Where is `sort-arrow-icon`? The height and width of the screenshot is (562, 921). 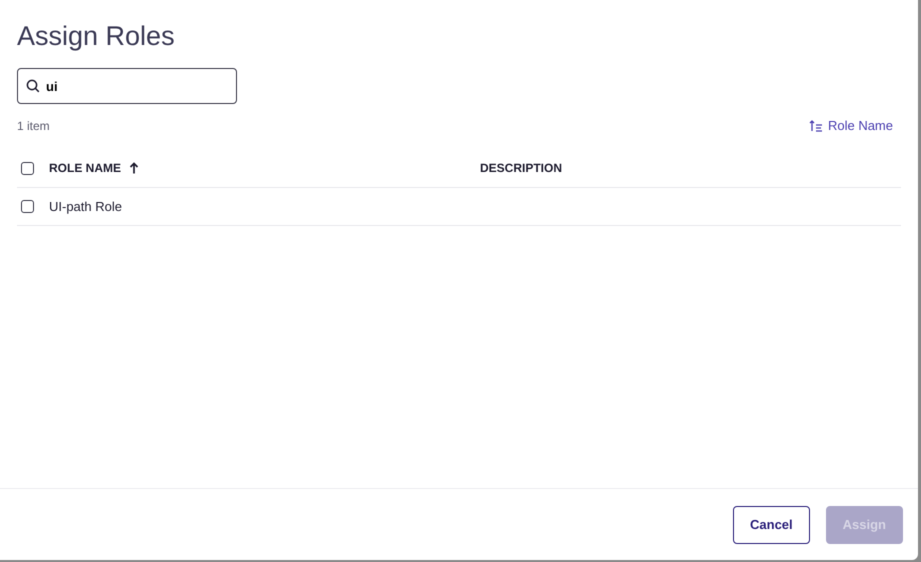
sort-arrow-icon is located at coordinates (134, 168).